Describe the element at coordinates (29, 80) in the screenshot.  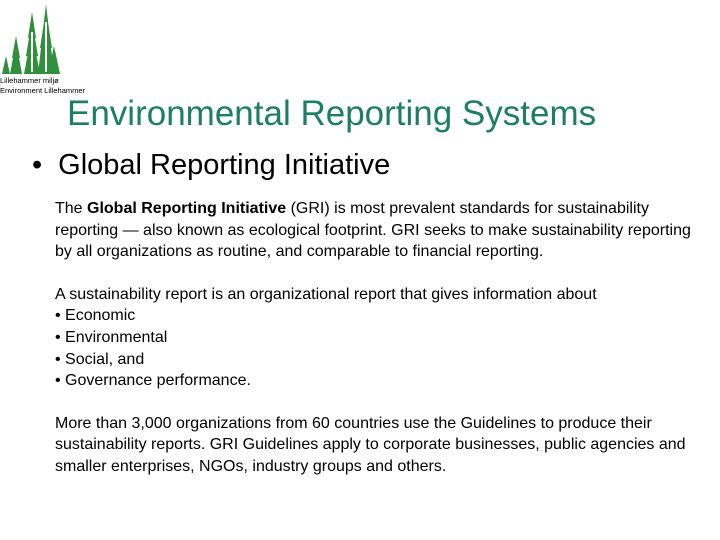
I see `logo-text-line1: Lillehammer miljø` at that location.